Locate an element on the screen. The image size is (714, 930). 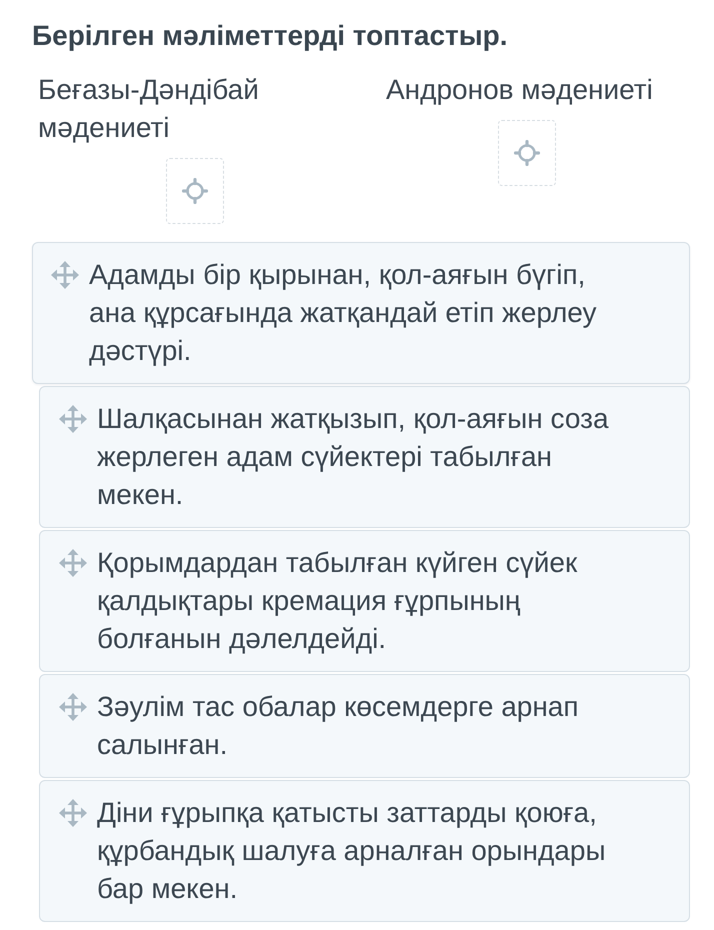
draggable-answer-card: Зәулім тас обалар көсемдерге арнап салынған. is located at coordinates (364, 726).